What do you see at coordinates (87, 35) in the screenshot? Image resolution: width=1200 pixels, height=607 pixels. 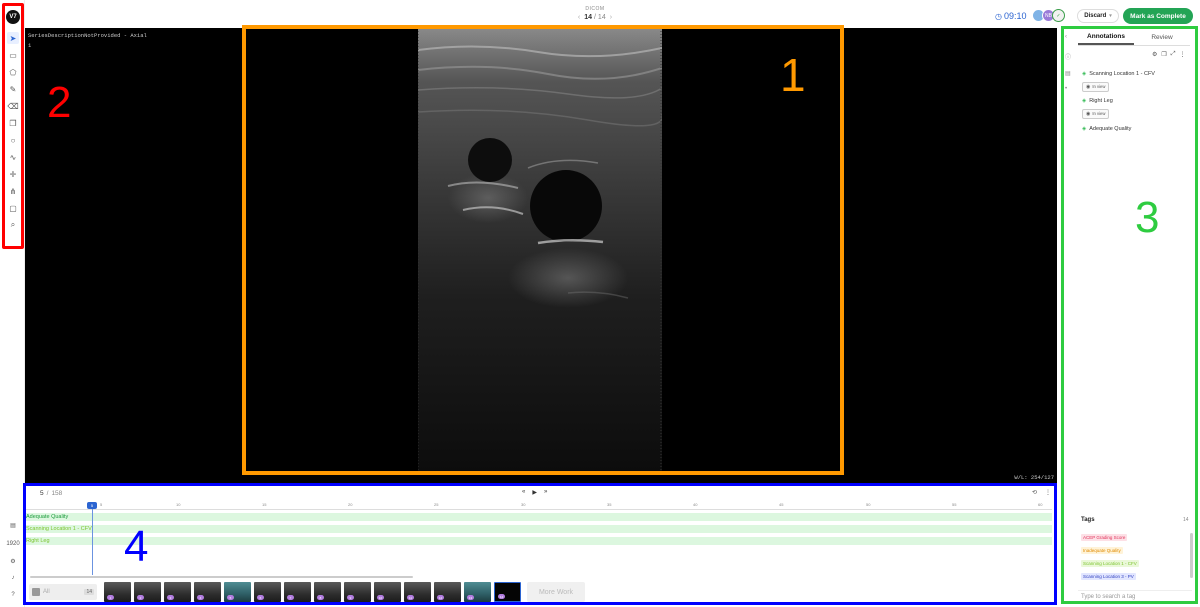 I see `series-description: SeriesDescriptionNotProvided - Axial` at bounding box center [87, 35].